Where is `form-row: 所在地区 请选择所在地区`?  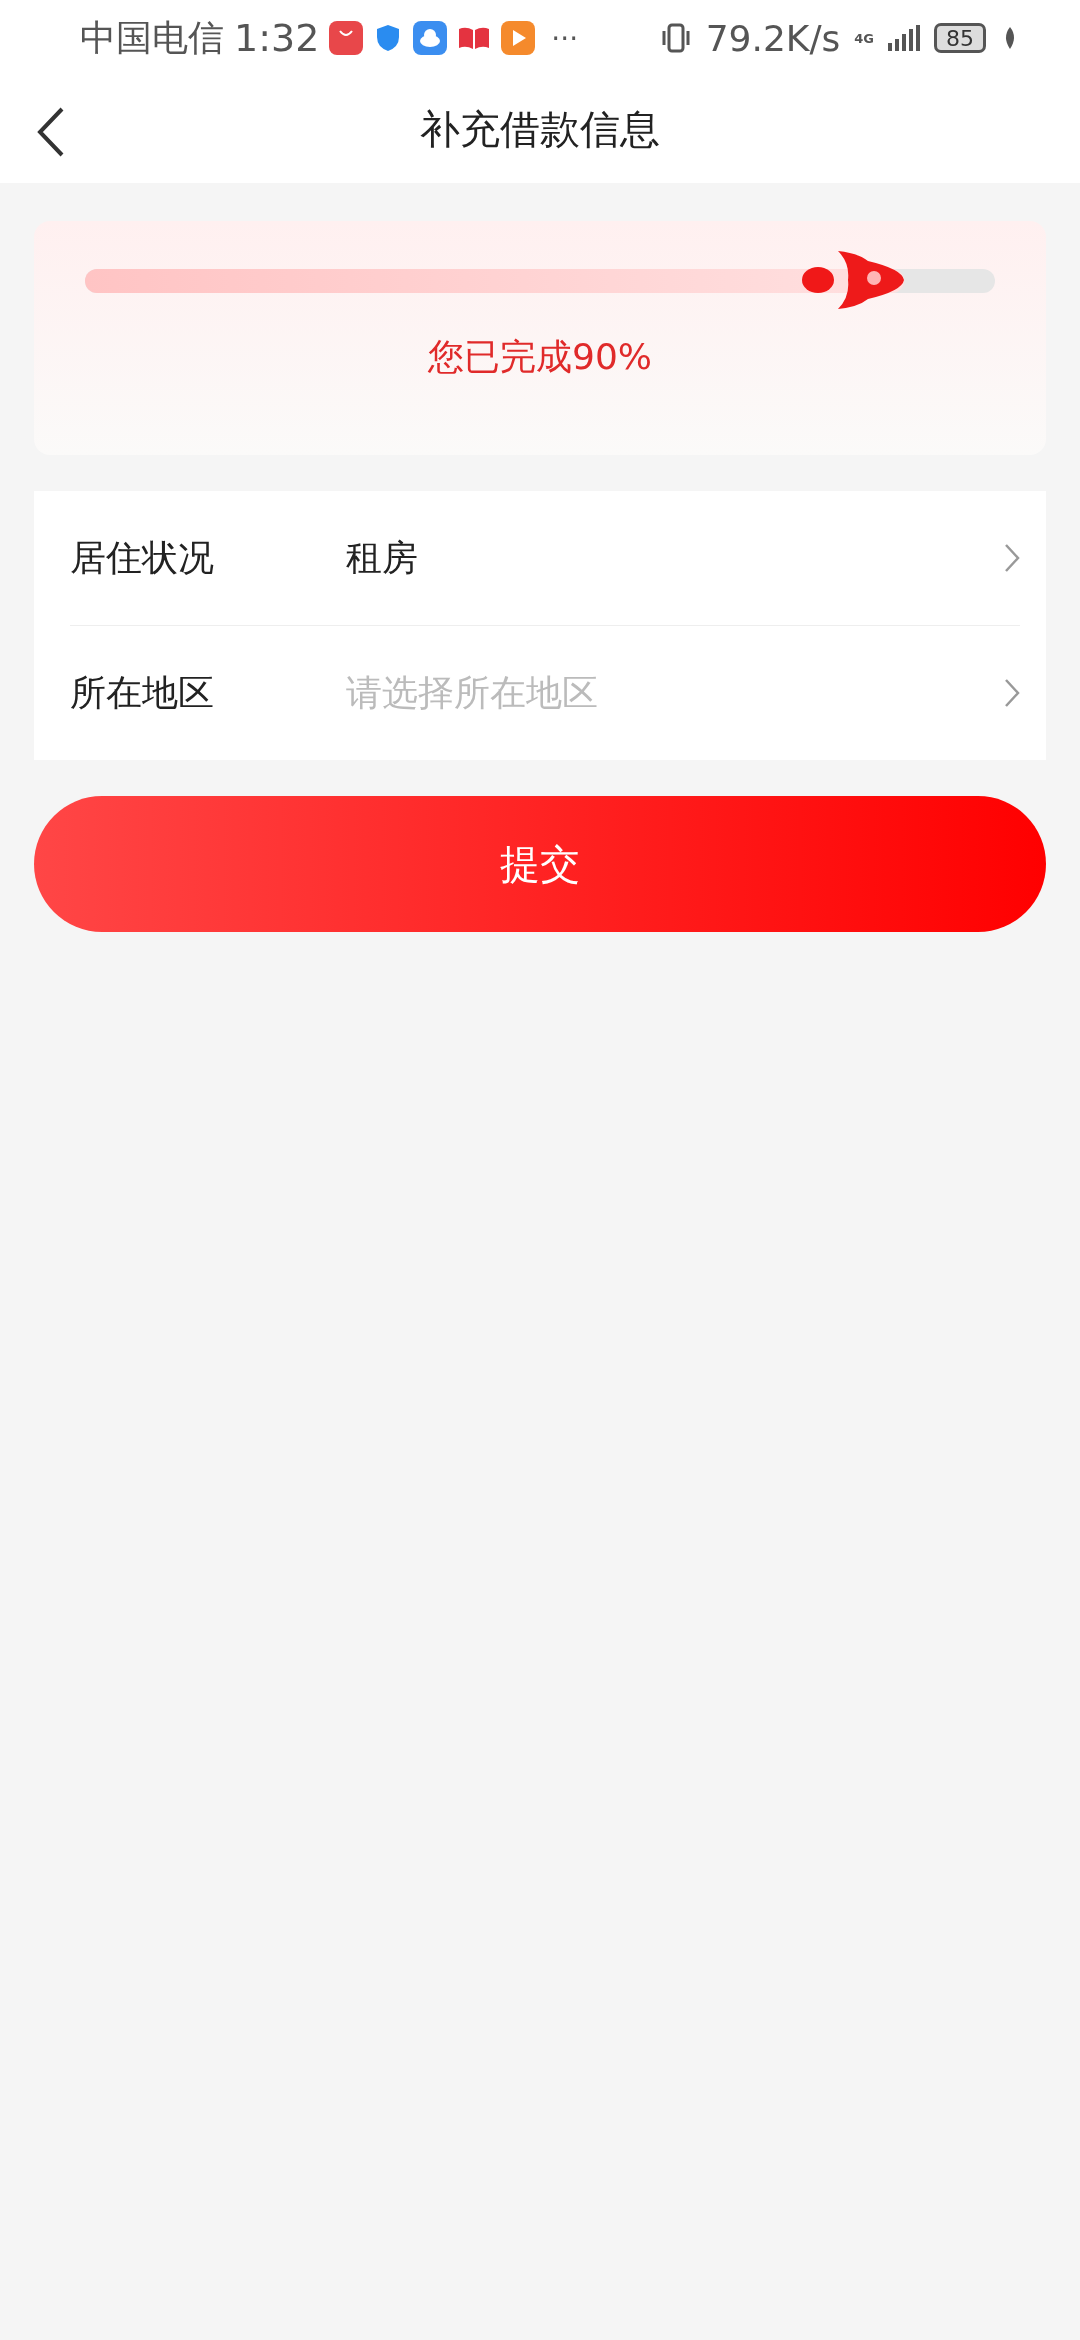 form-row: 所在地区 请选择所在地区 is located at coordinates (545, 693).